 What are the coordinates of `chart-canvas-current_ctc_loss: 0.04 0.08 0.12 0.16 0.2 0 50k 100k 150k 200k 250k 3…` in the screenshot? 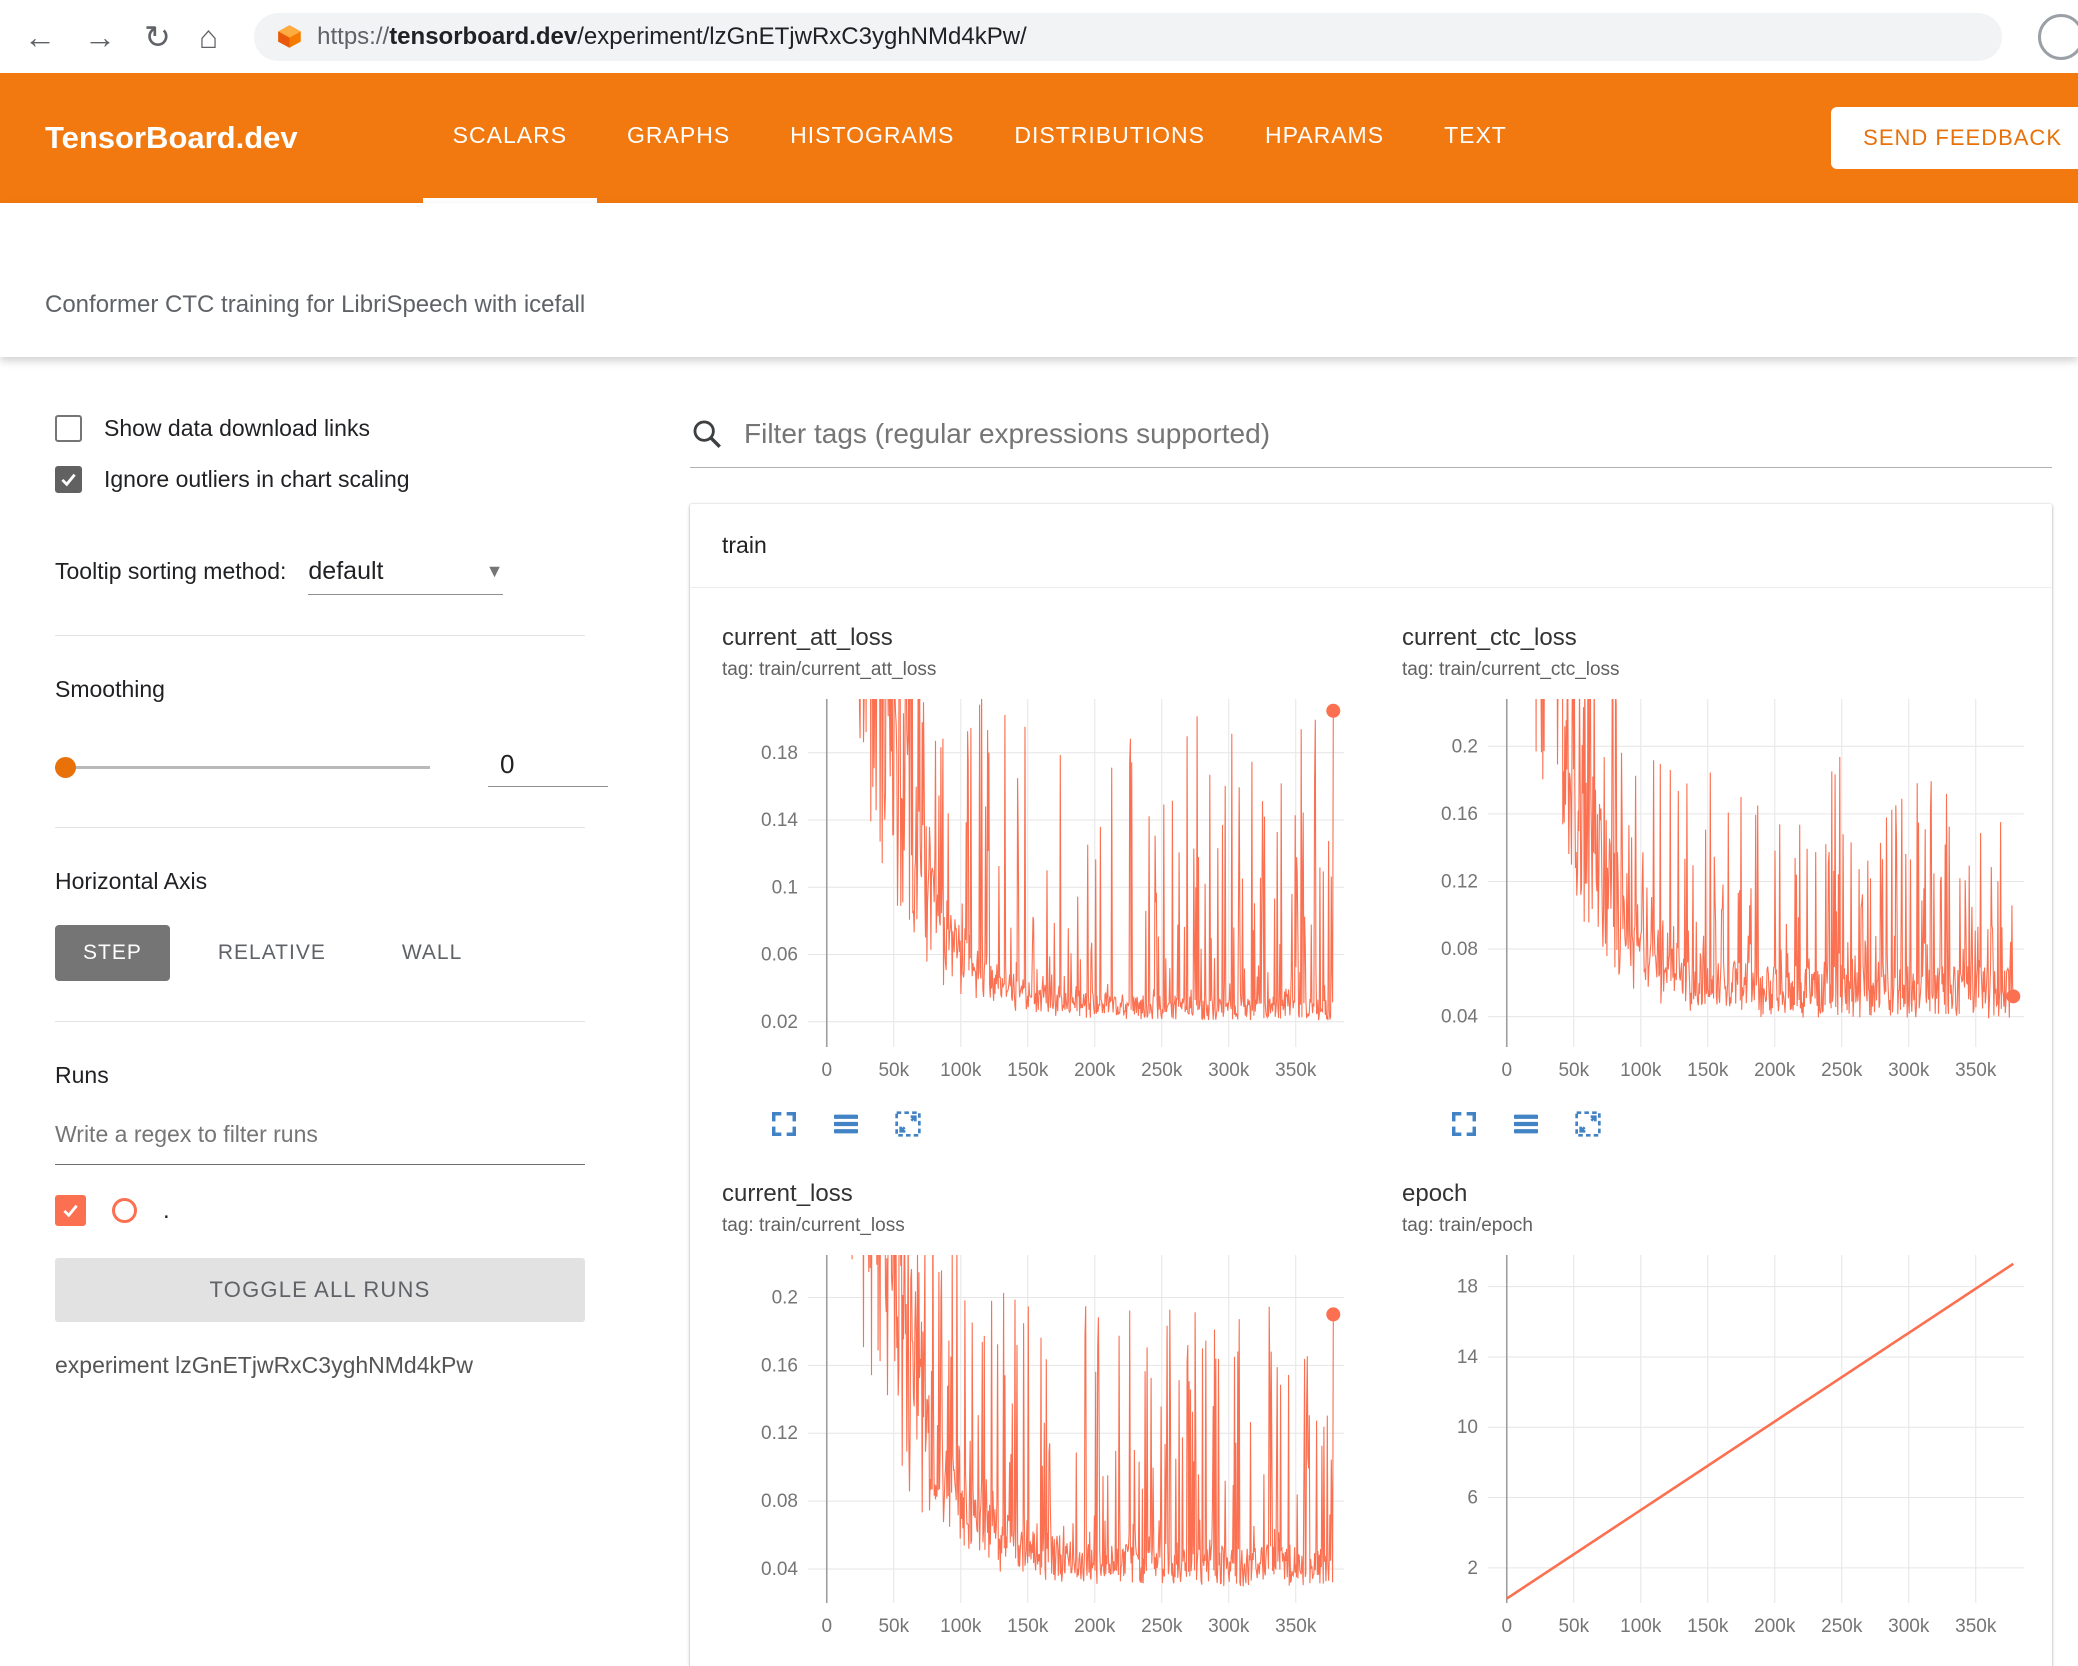 It's located at (1722, 892).